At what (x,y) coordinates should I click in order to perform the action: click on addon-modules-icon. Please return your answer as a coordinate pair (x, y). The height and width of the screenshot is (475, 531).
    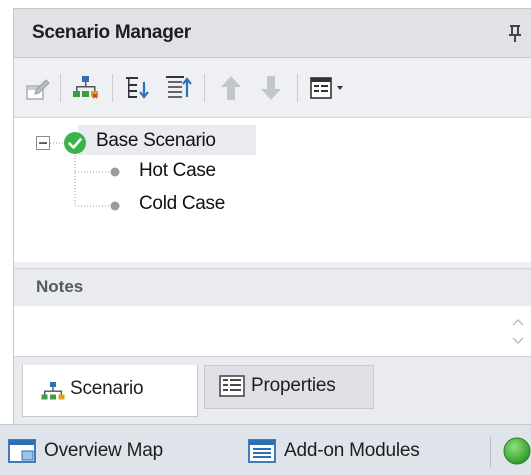
    Looking at the image, I should click on (262, 451).